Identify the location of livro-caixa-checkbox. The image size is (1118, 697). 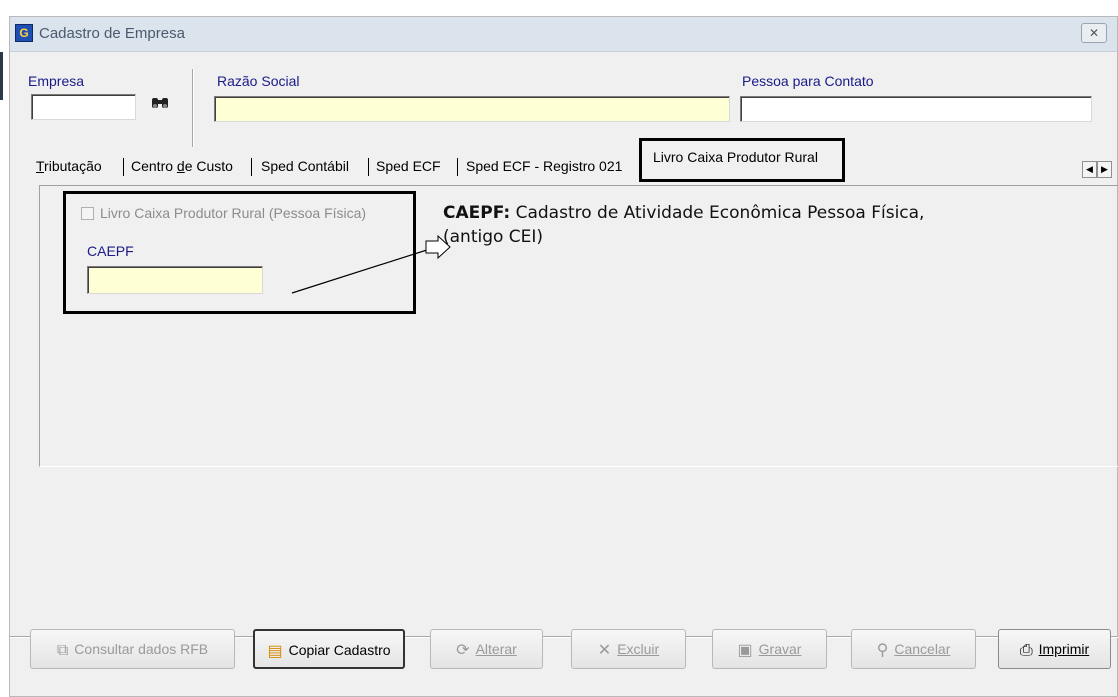
(87, 213).